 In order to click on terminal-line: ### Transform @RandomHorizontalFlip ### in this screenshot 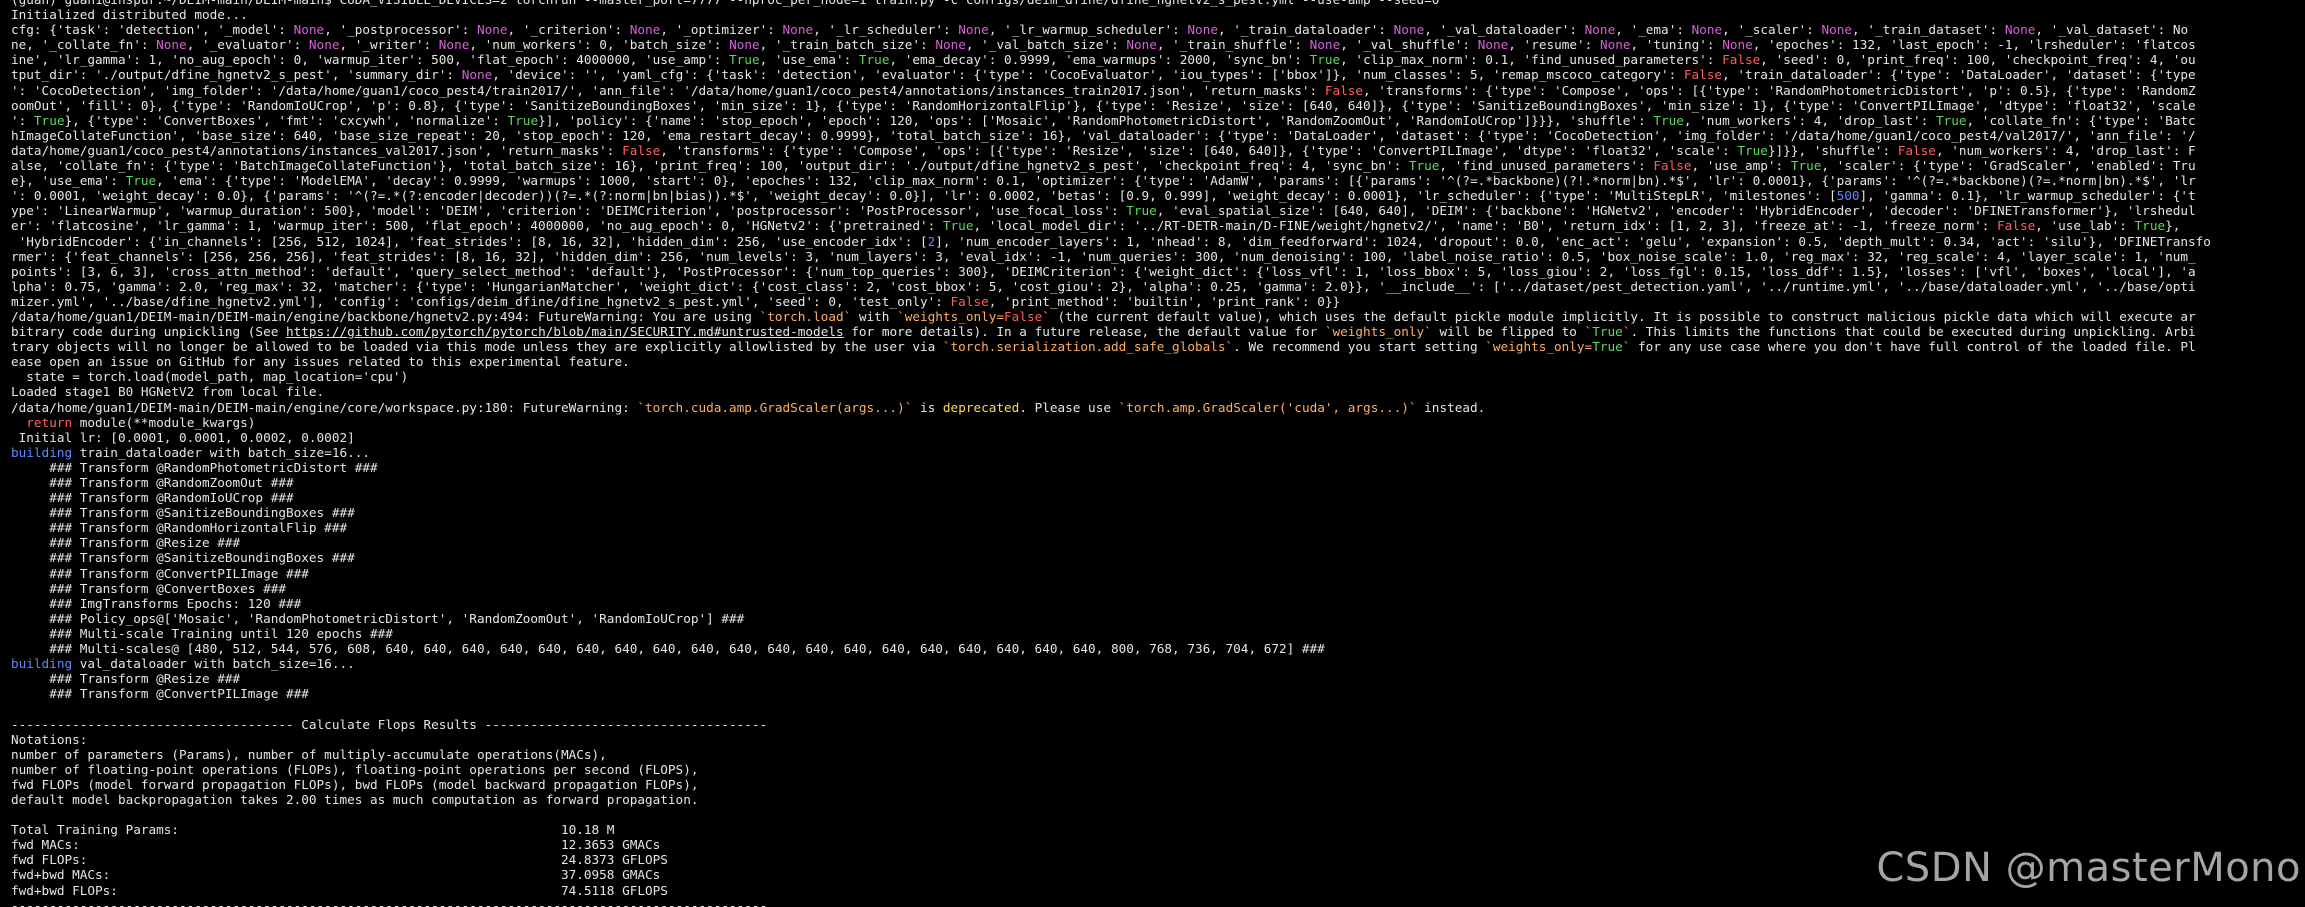, I will do `click(179, 528)`.